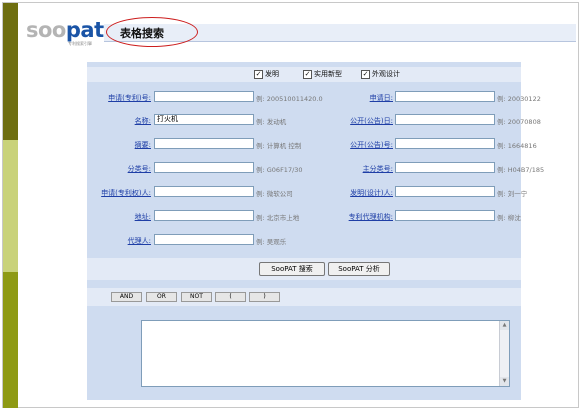 Image resolution: width=582 pixels, height=412 pixels. I want to click on label-abstract: 摘要:, so click(143, 145).